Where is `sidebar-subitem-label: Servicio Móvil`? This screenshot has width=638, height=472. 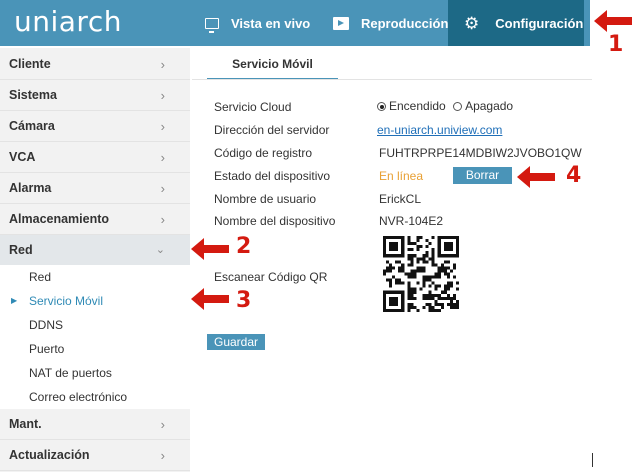 sidebar-subitem-label: Servicio Móvil is located at coordinates (66, 301).